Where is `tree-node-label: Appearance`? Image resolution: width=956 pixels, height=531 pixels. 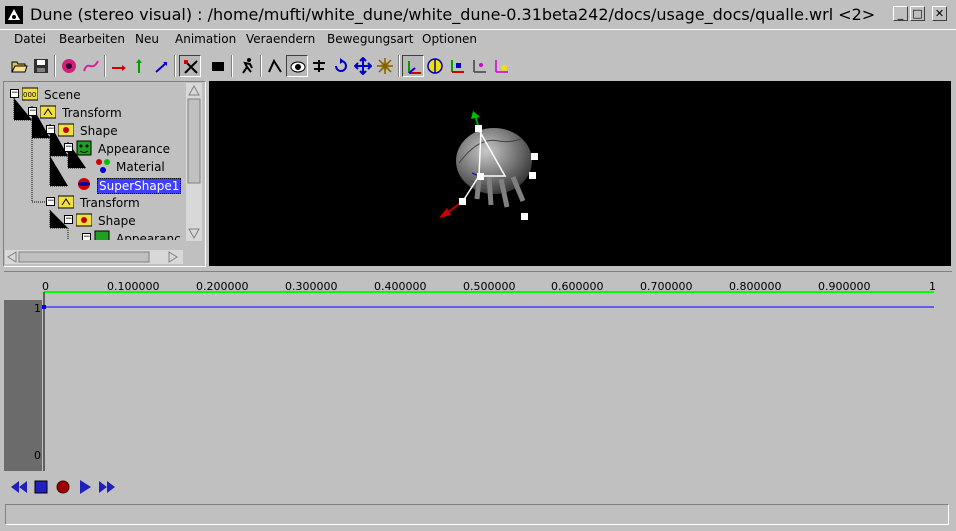
tree-node-label: Appearance is located at coordinates (134, 149).